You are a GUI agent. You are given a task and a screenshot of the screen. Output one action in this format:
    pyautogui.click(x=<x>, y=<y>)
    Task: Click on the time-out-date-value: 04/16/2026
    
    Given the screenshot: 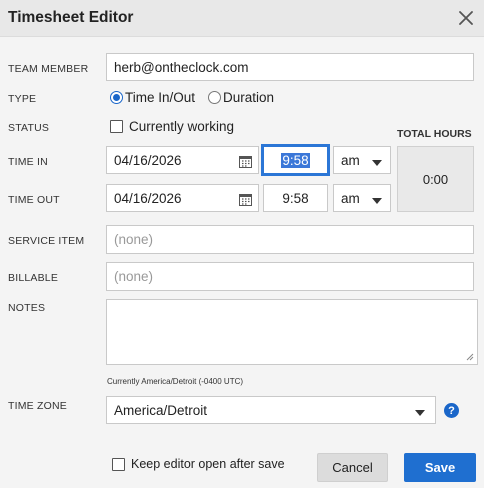 What is the action you would take?
    pyautogui.click(x=148, y=198)
    